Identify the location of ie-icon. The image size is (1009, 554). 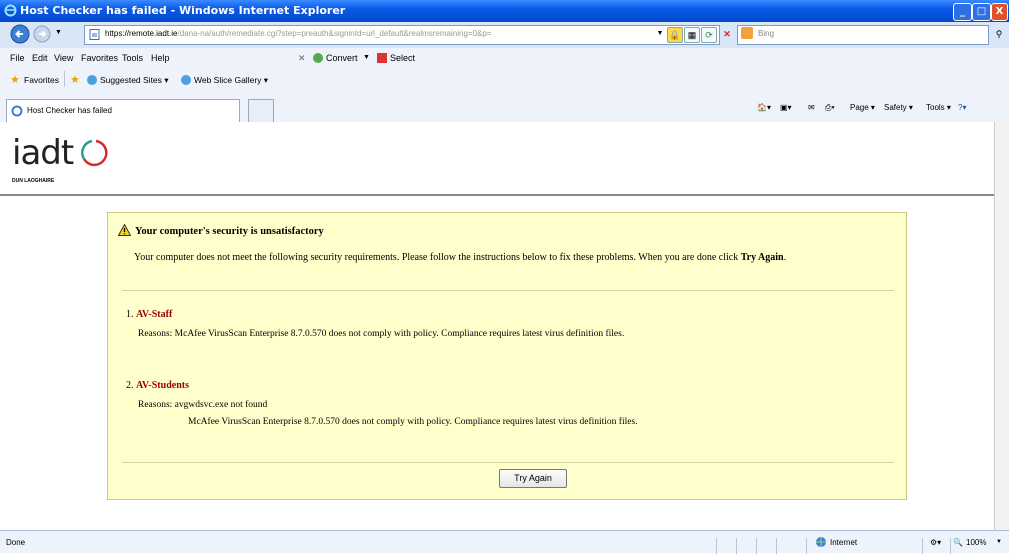
(10, 10).